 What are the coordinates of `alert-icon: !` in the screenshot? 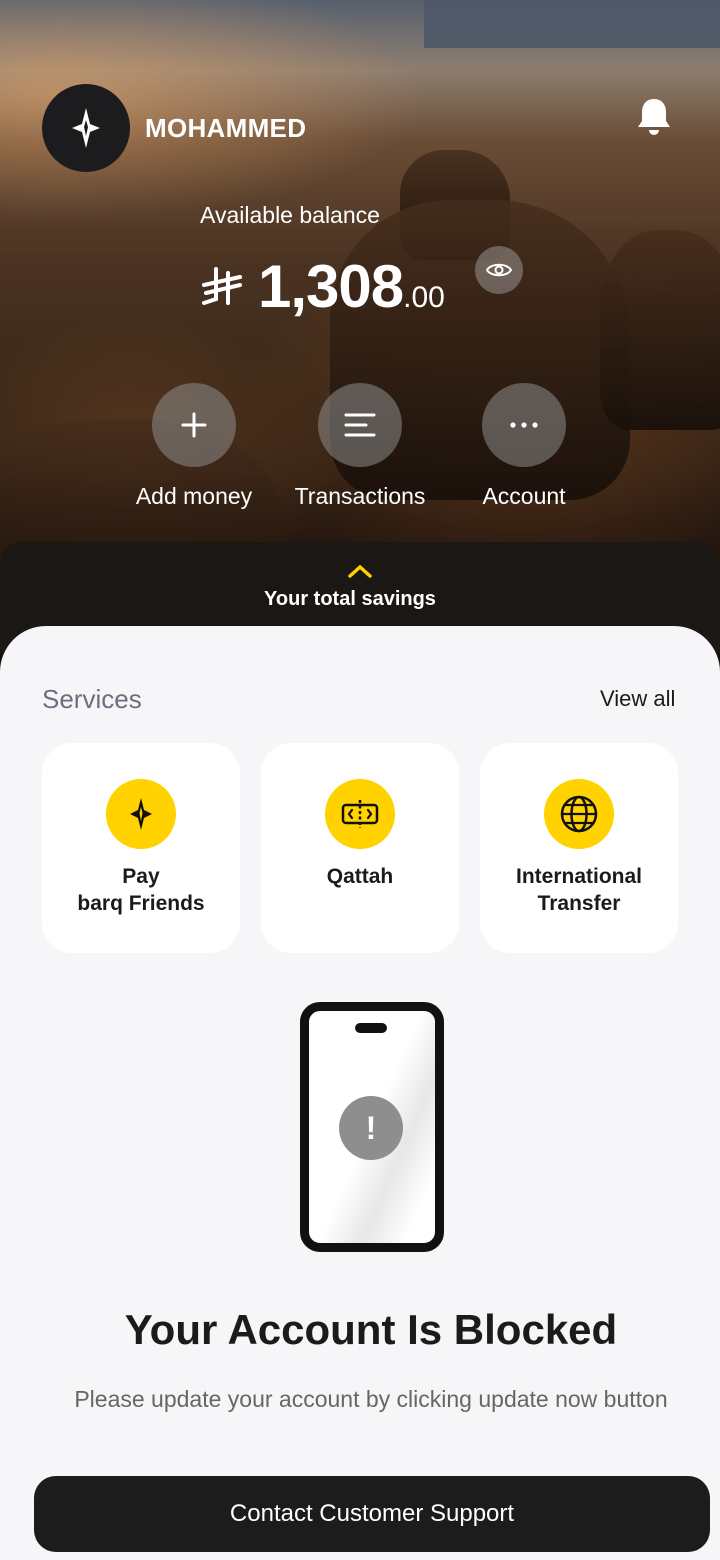 It's located at (371, 1128).